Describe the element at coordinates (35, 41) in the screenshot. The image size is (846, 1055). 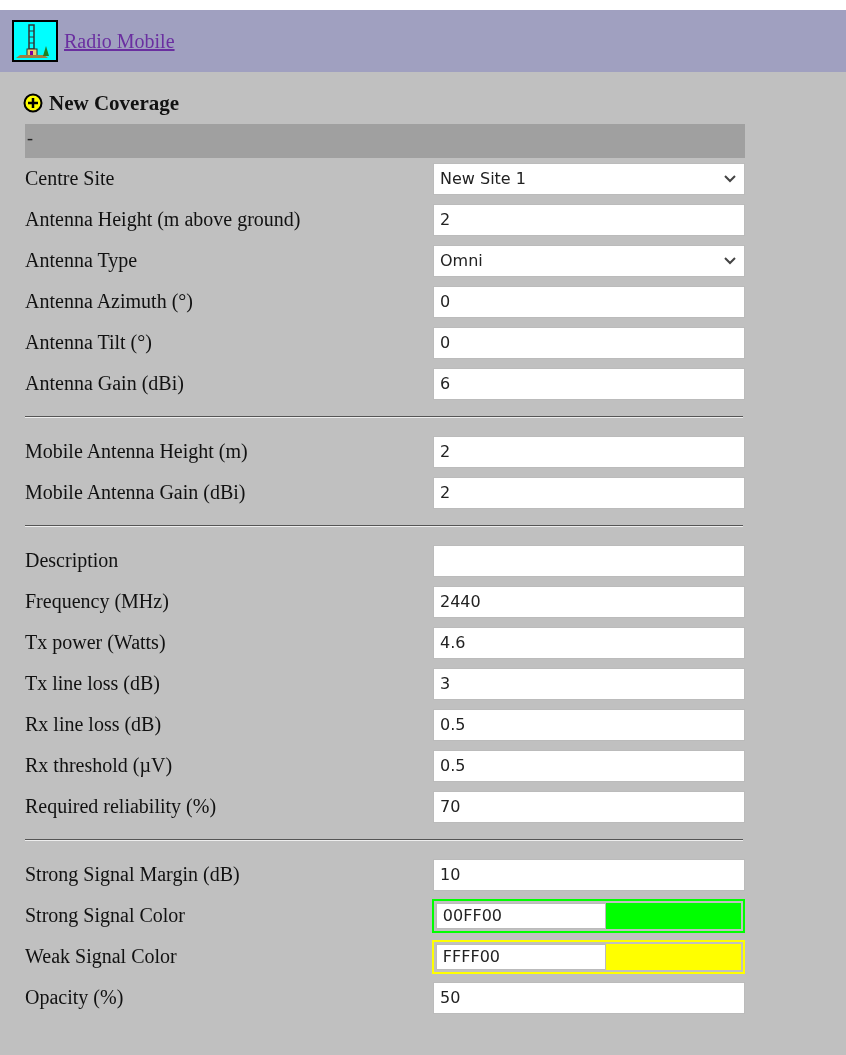
I see `radio-tower-icon` at that location.